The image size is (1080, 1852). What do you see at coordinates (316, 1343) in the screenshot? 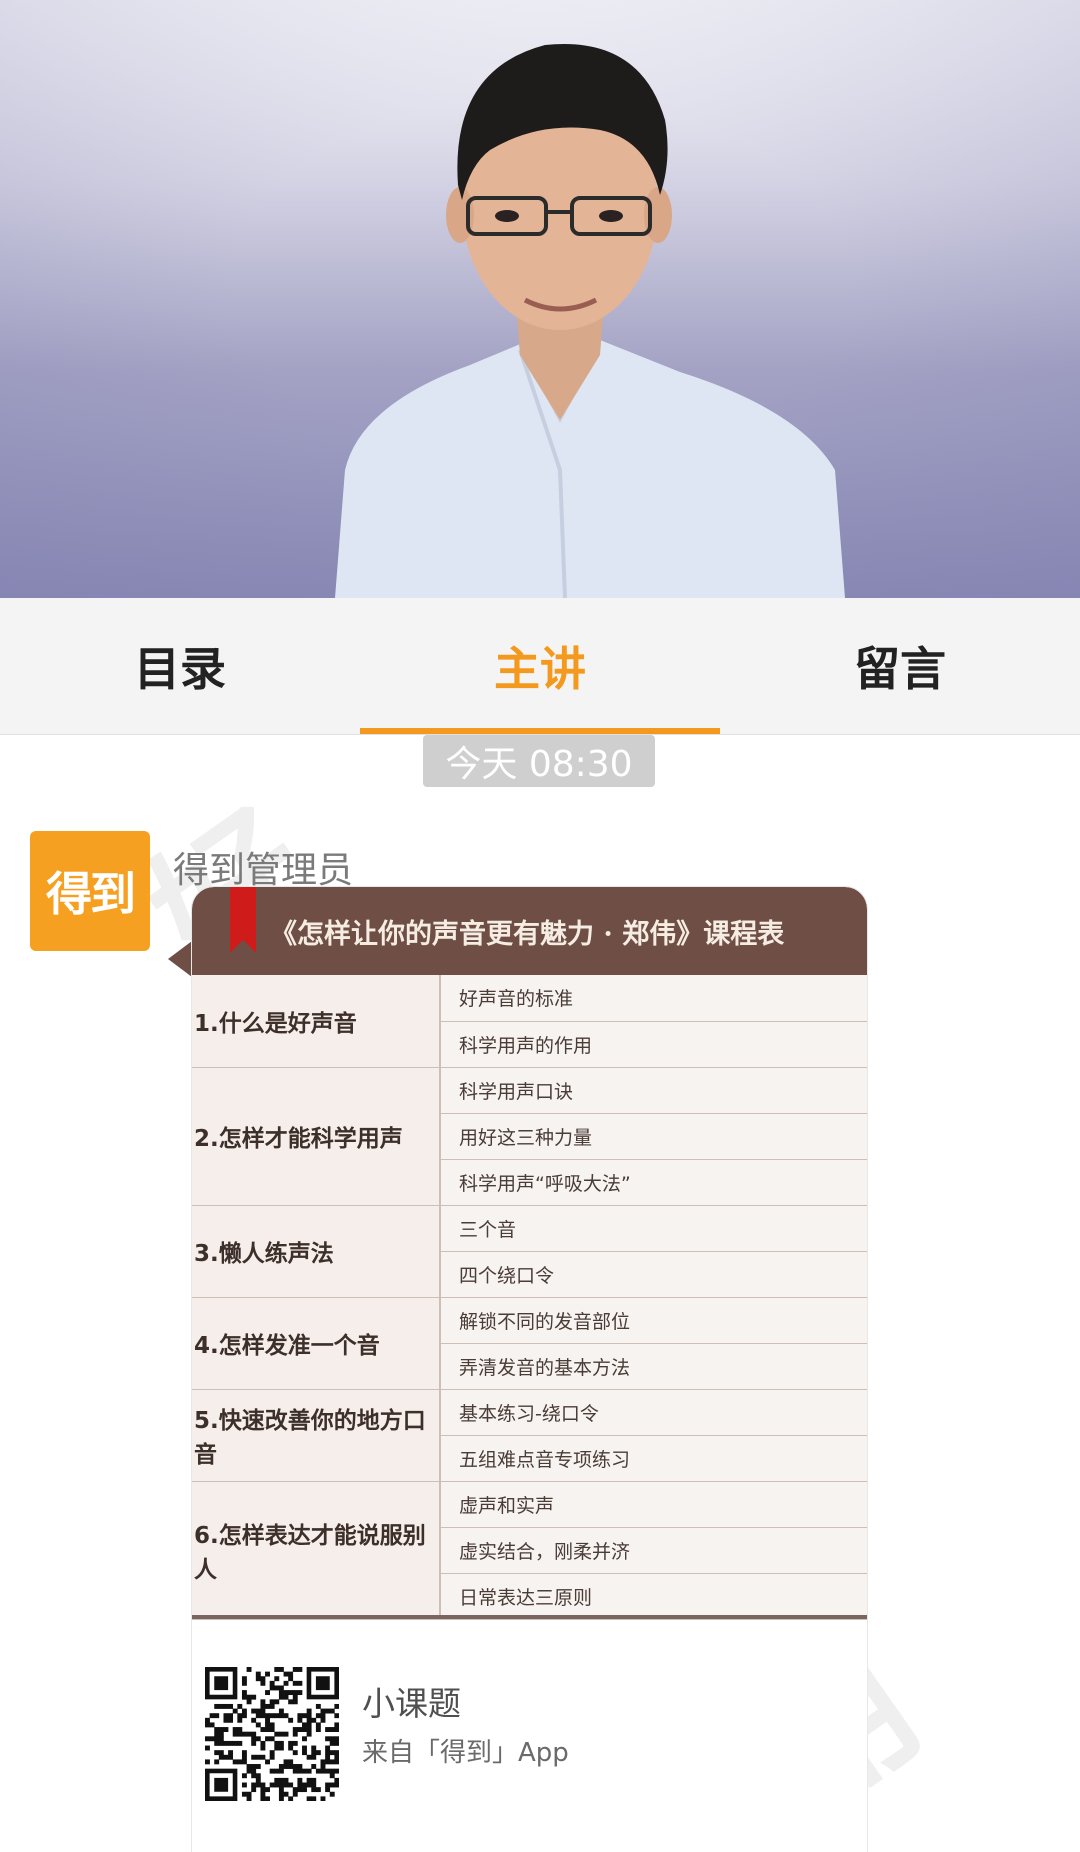
I see `chapter-cell: 4.怎样发准一个音` at bounding box center [316, 1343].